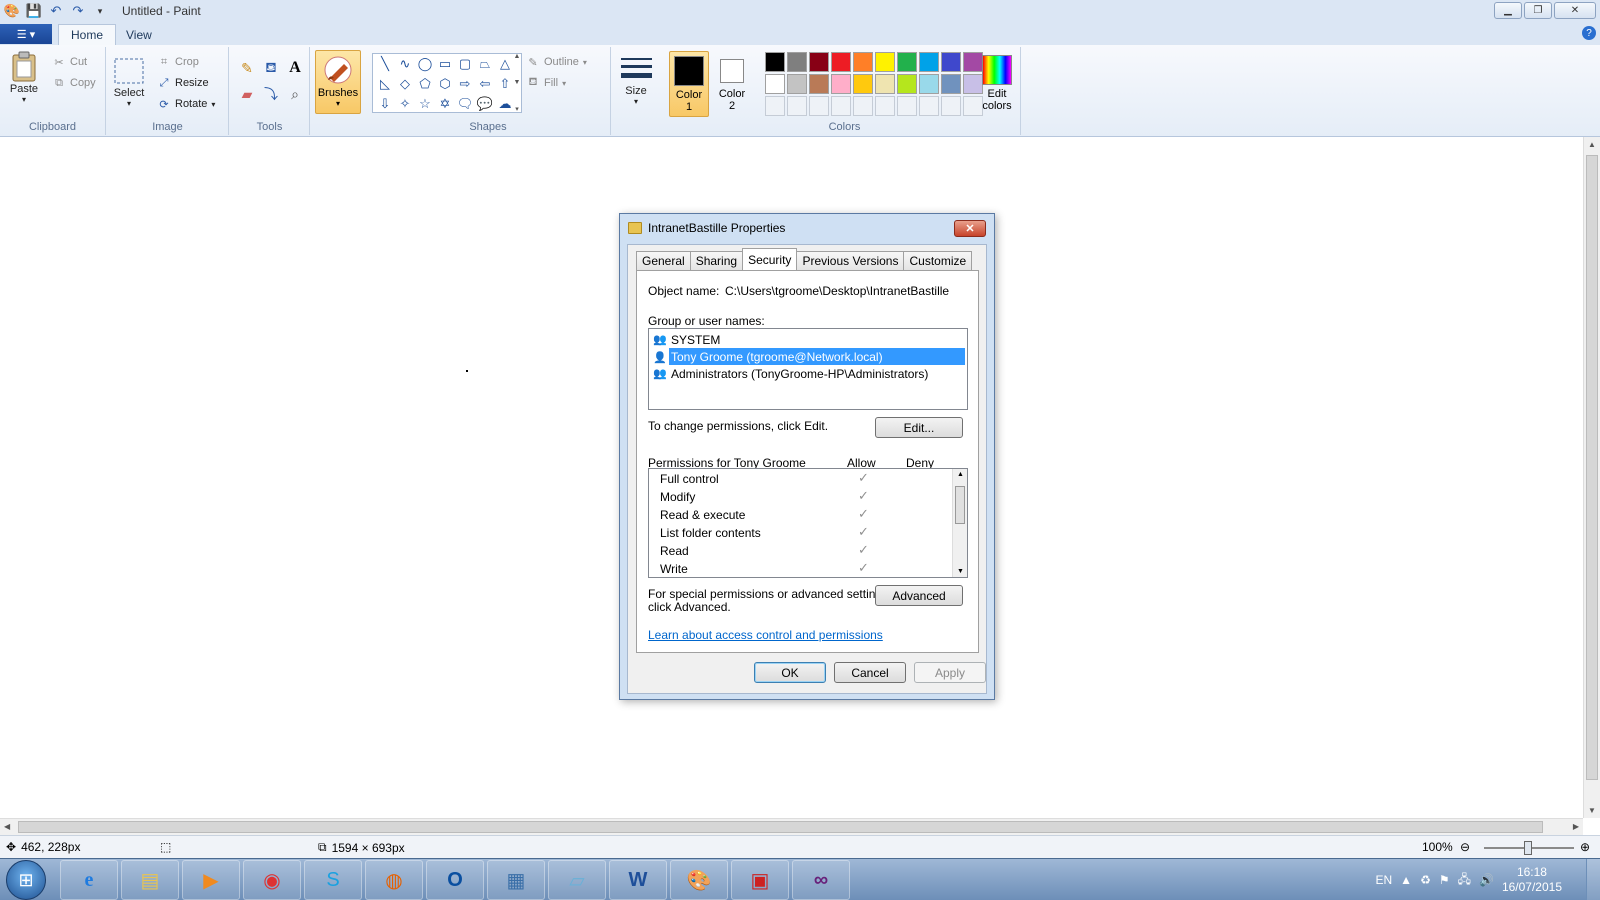  What do you see at coordinates (556, 62) in the screenshot?
I see `outline-button: ✎ Outline ▾` at bounding box center [556, 62].